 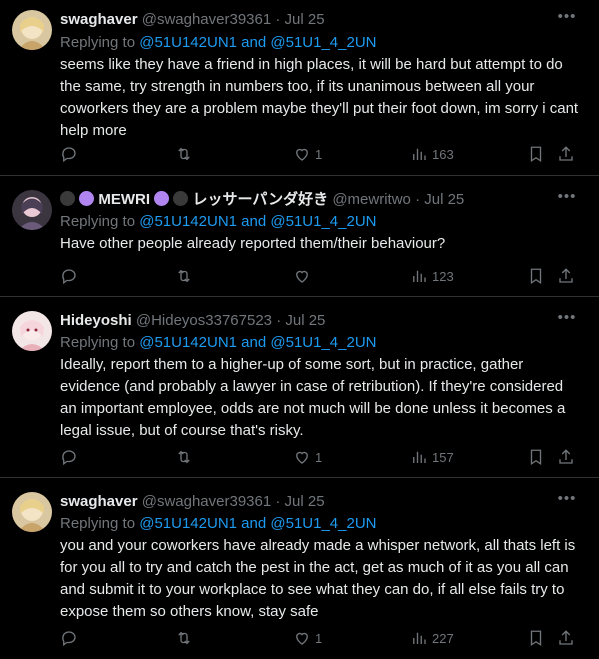 I want to click on like-button, so click(x=304, y=276).